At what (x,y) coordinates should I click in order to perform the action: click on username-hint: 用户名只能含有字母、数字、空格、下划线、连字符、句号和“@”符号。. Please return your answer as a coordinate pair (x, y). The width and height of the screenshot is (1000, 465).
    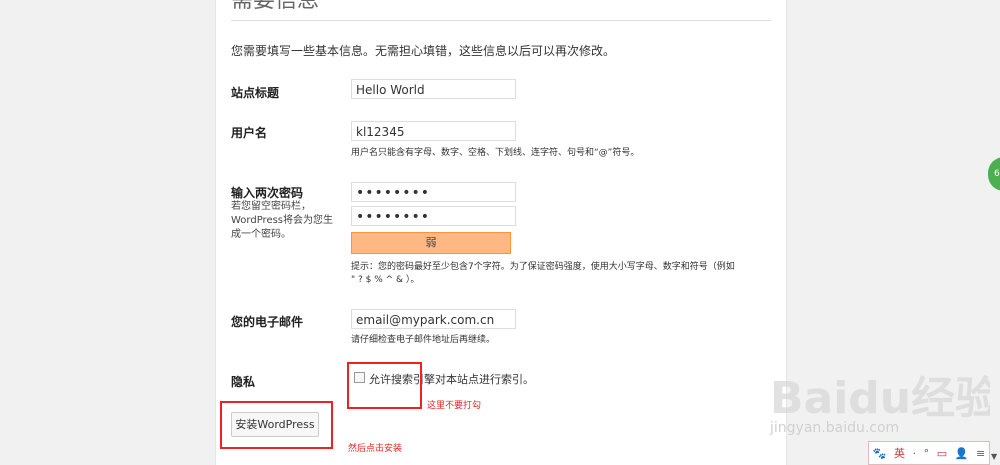
    Looking at the image, I should click on (495, 153).